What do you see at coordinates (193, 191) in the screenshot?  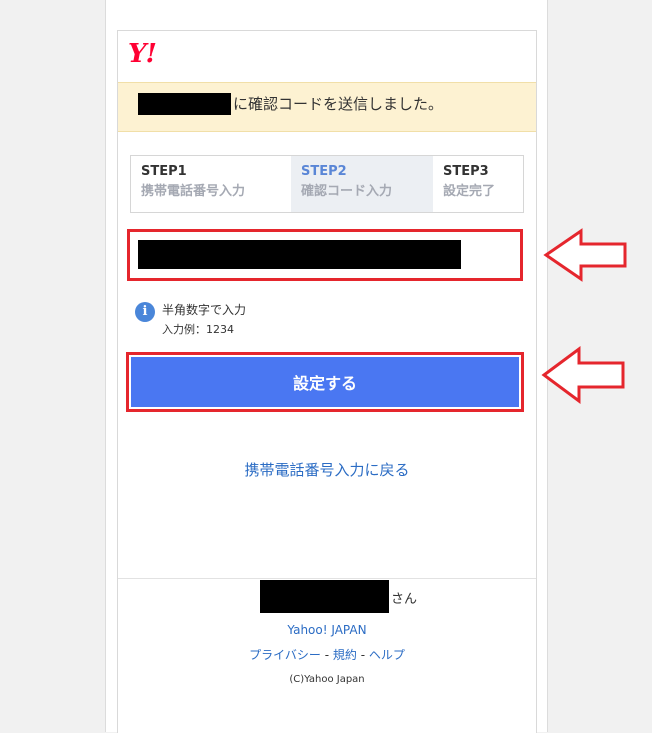 I see `step-1-label: 携帯電話番号入力` at bounding box center [193, 191].